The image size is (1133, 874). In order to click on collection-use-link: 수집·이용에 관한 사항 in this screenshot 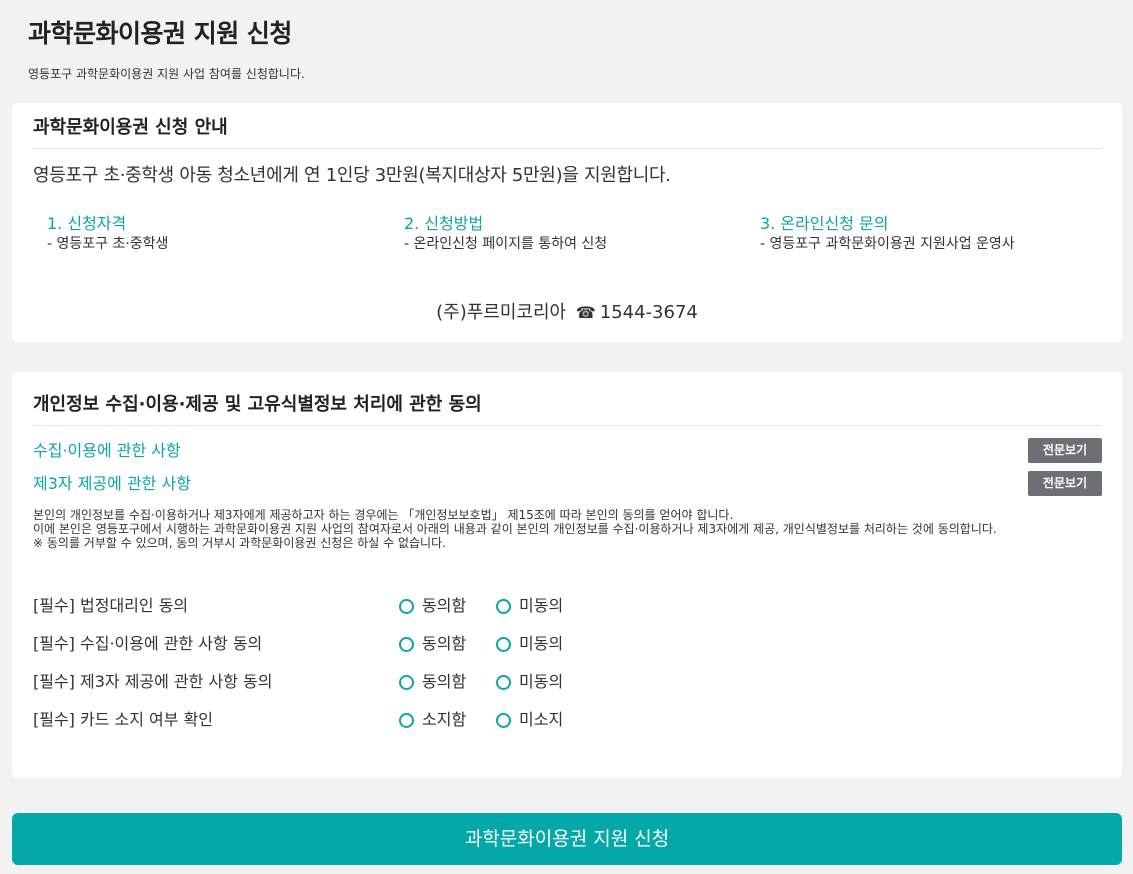, I will do `click(107, 449)`.